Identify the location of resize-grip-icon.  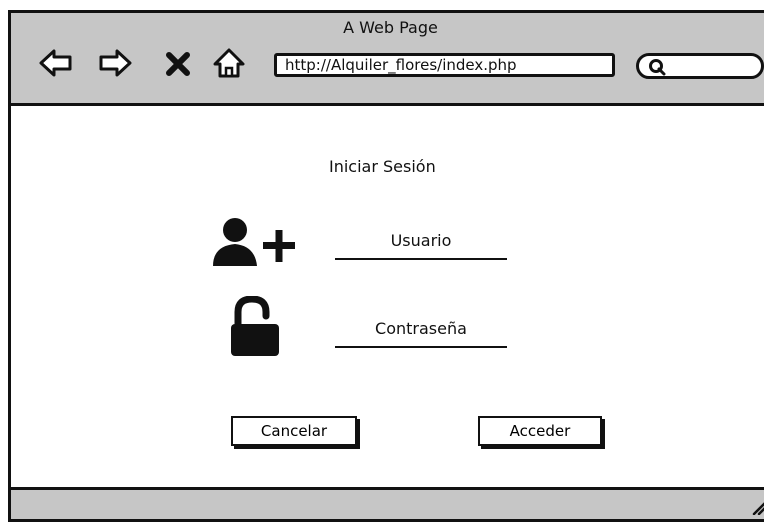
(757, 507).